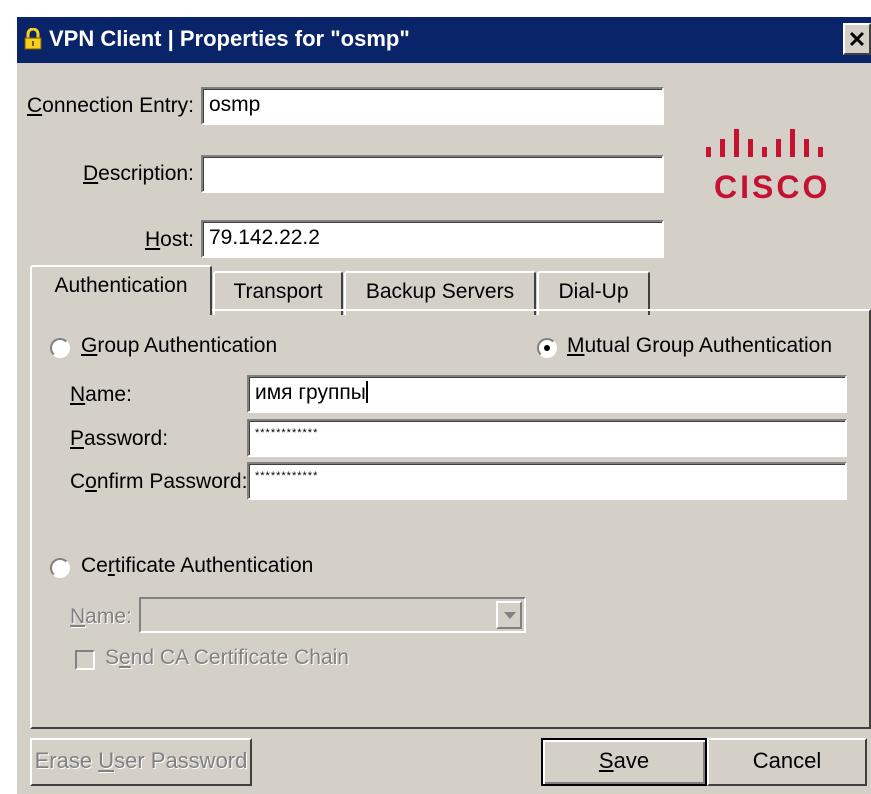 Image resolution: width=871 pixels, height=794 pixels. What do you see at coordinates (229, 38) in the screenshot?
I see `window-title: VPN Client | Properties for "osmp"` at bounding box center [229, 38].